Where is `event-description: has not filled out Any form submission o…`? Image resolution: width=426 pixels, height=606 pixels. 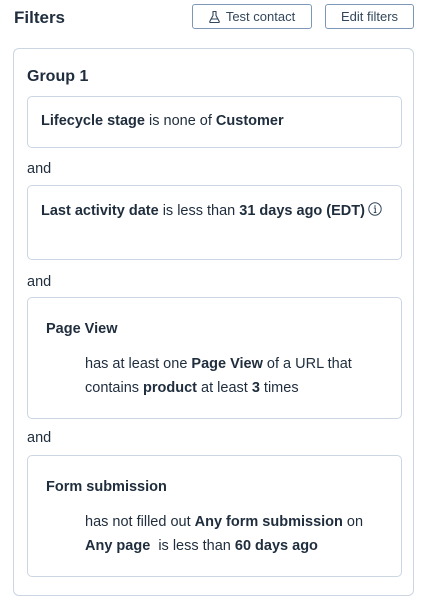
event-description: has not filled out Any form submission o… is located at coordinates (224, 534).